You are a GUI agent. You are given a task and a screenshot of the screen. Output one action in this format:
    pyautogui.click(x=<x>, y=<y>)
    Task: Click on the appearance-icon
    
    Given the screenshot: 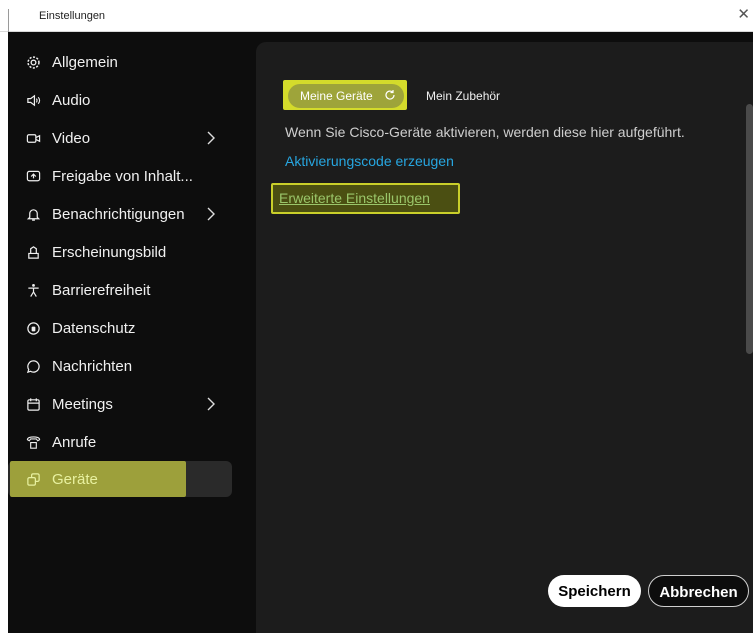 What is the action you would take?
    pyautogui.click(x=33, y=252)
    